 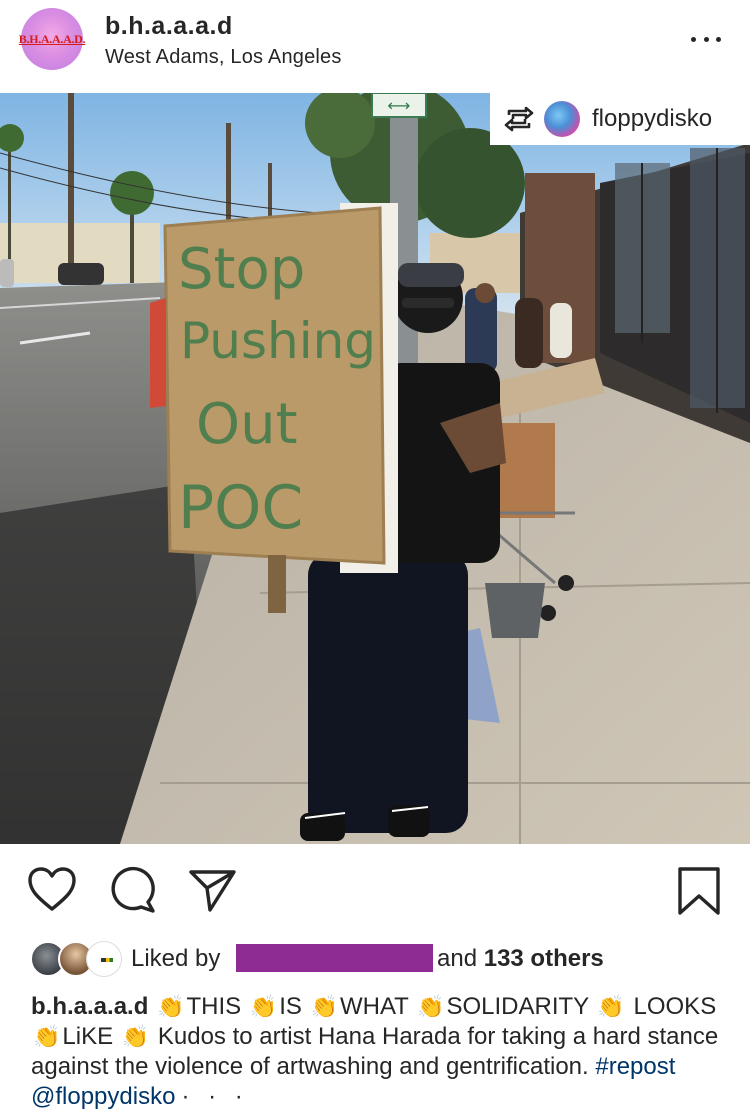 I want to click on caption-word: WHAT, so click(x=374, y=1006).